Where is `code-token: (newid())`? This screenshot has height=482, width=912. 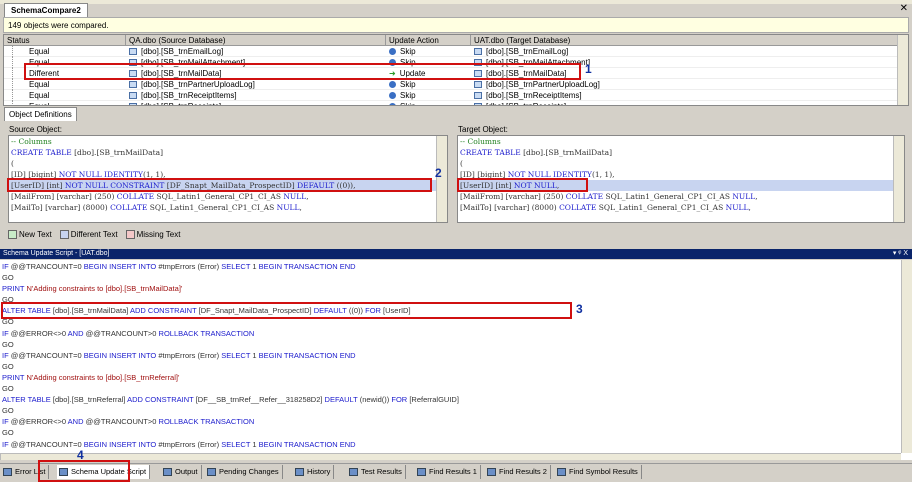
code-token: (newid()) is located at coordinates (374, 400).